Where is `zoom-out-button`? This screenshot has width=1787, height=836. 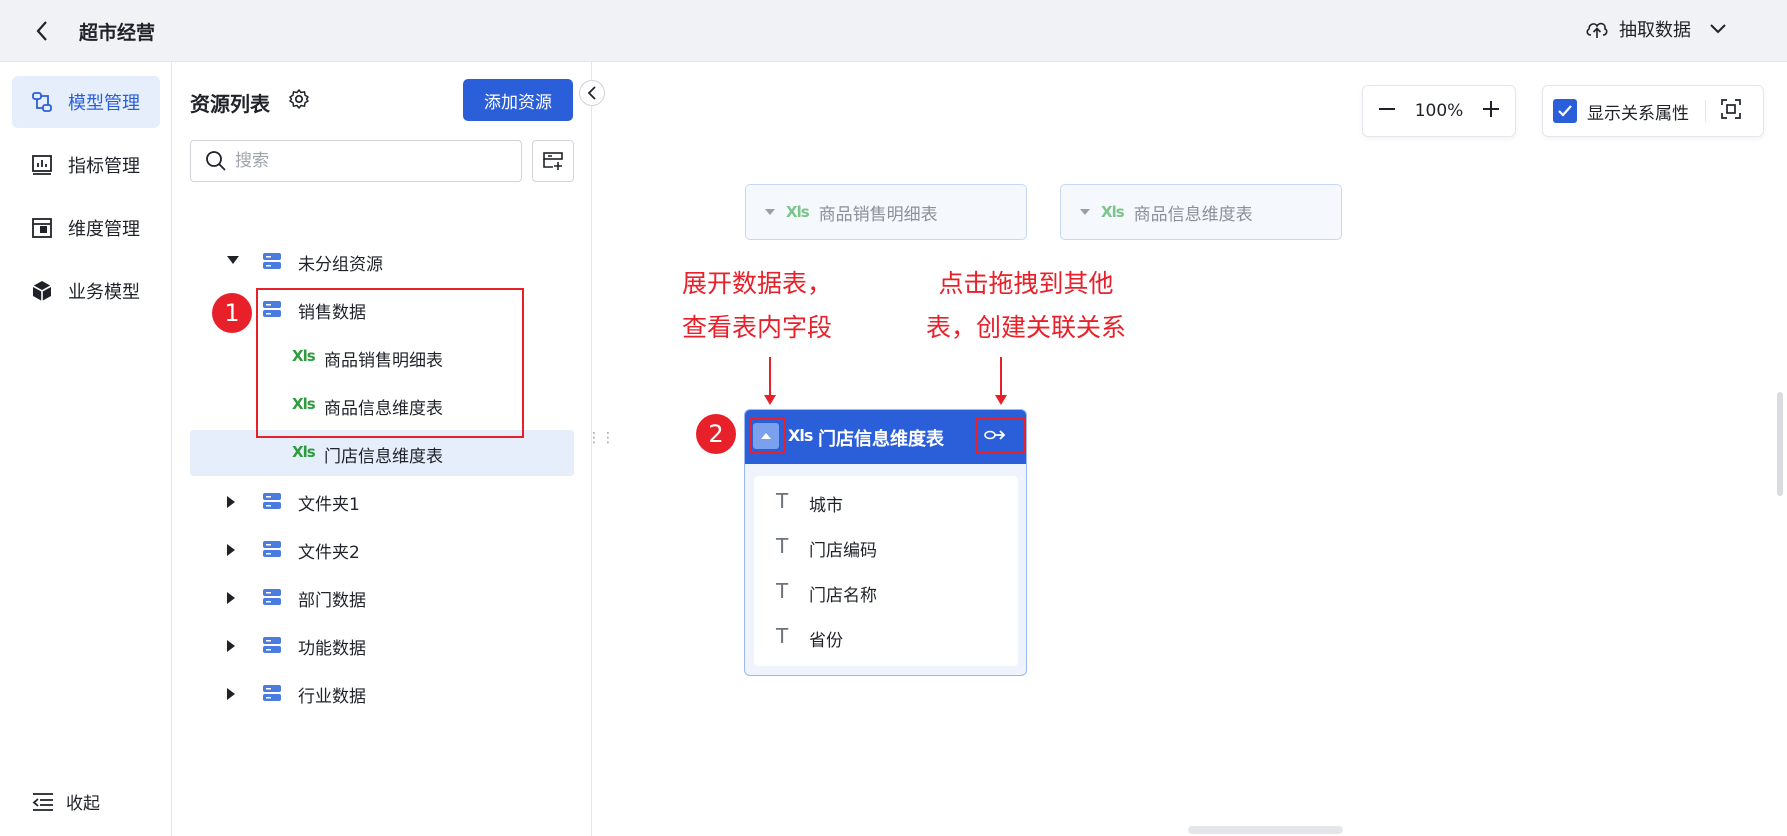
zoom-out-button is located at coordinates (1387, 111).